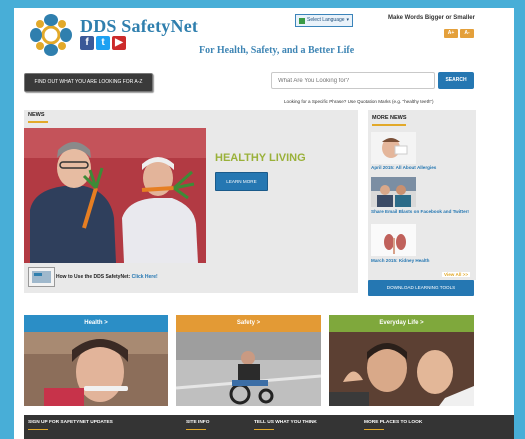  Describe the element at coordinates (241, 181) in the screenshot. I see `learn-more-button: LEARN MORE` at that location.